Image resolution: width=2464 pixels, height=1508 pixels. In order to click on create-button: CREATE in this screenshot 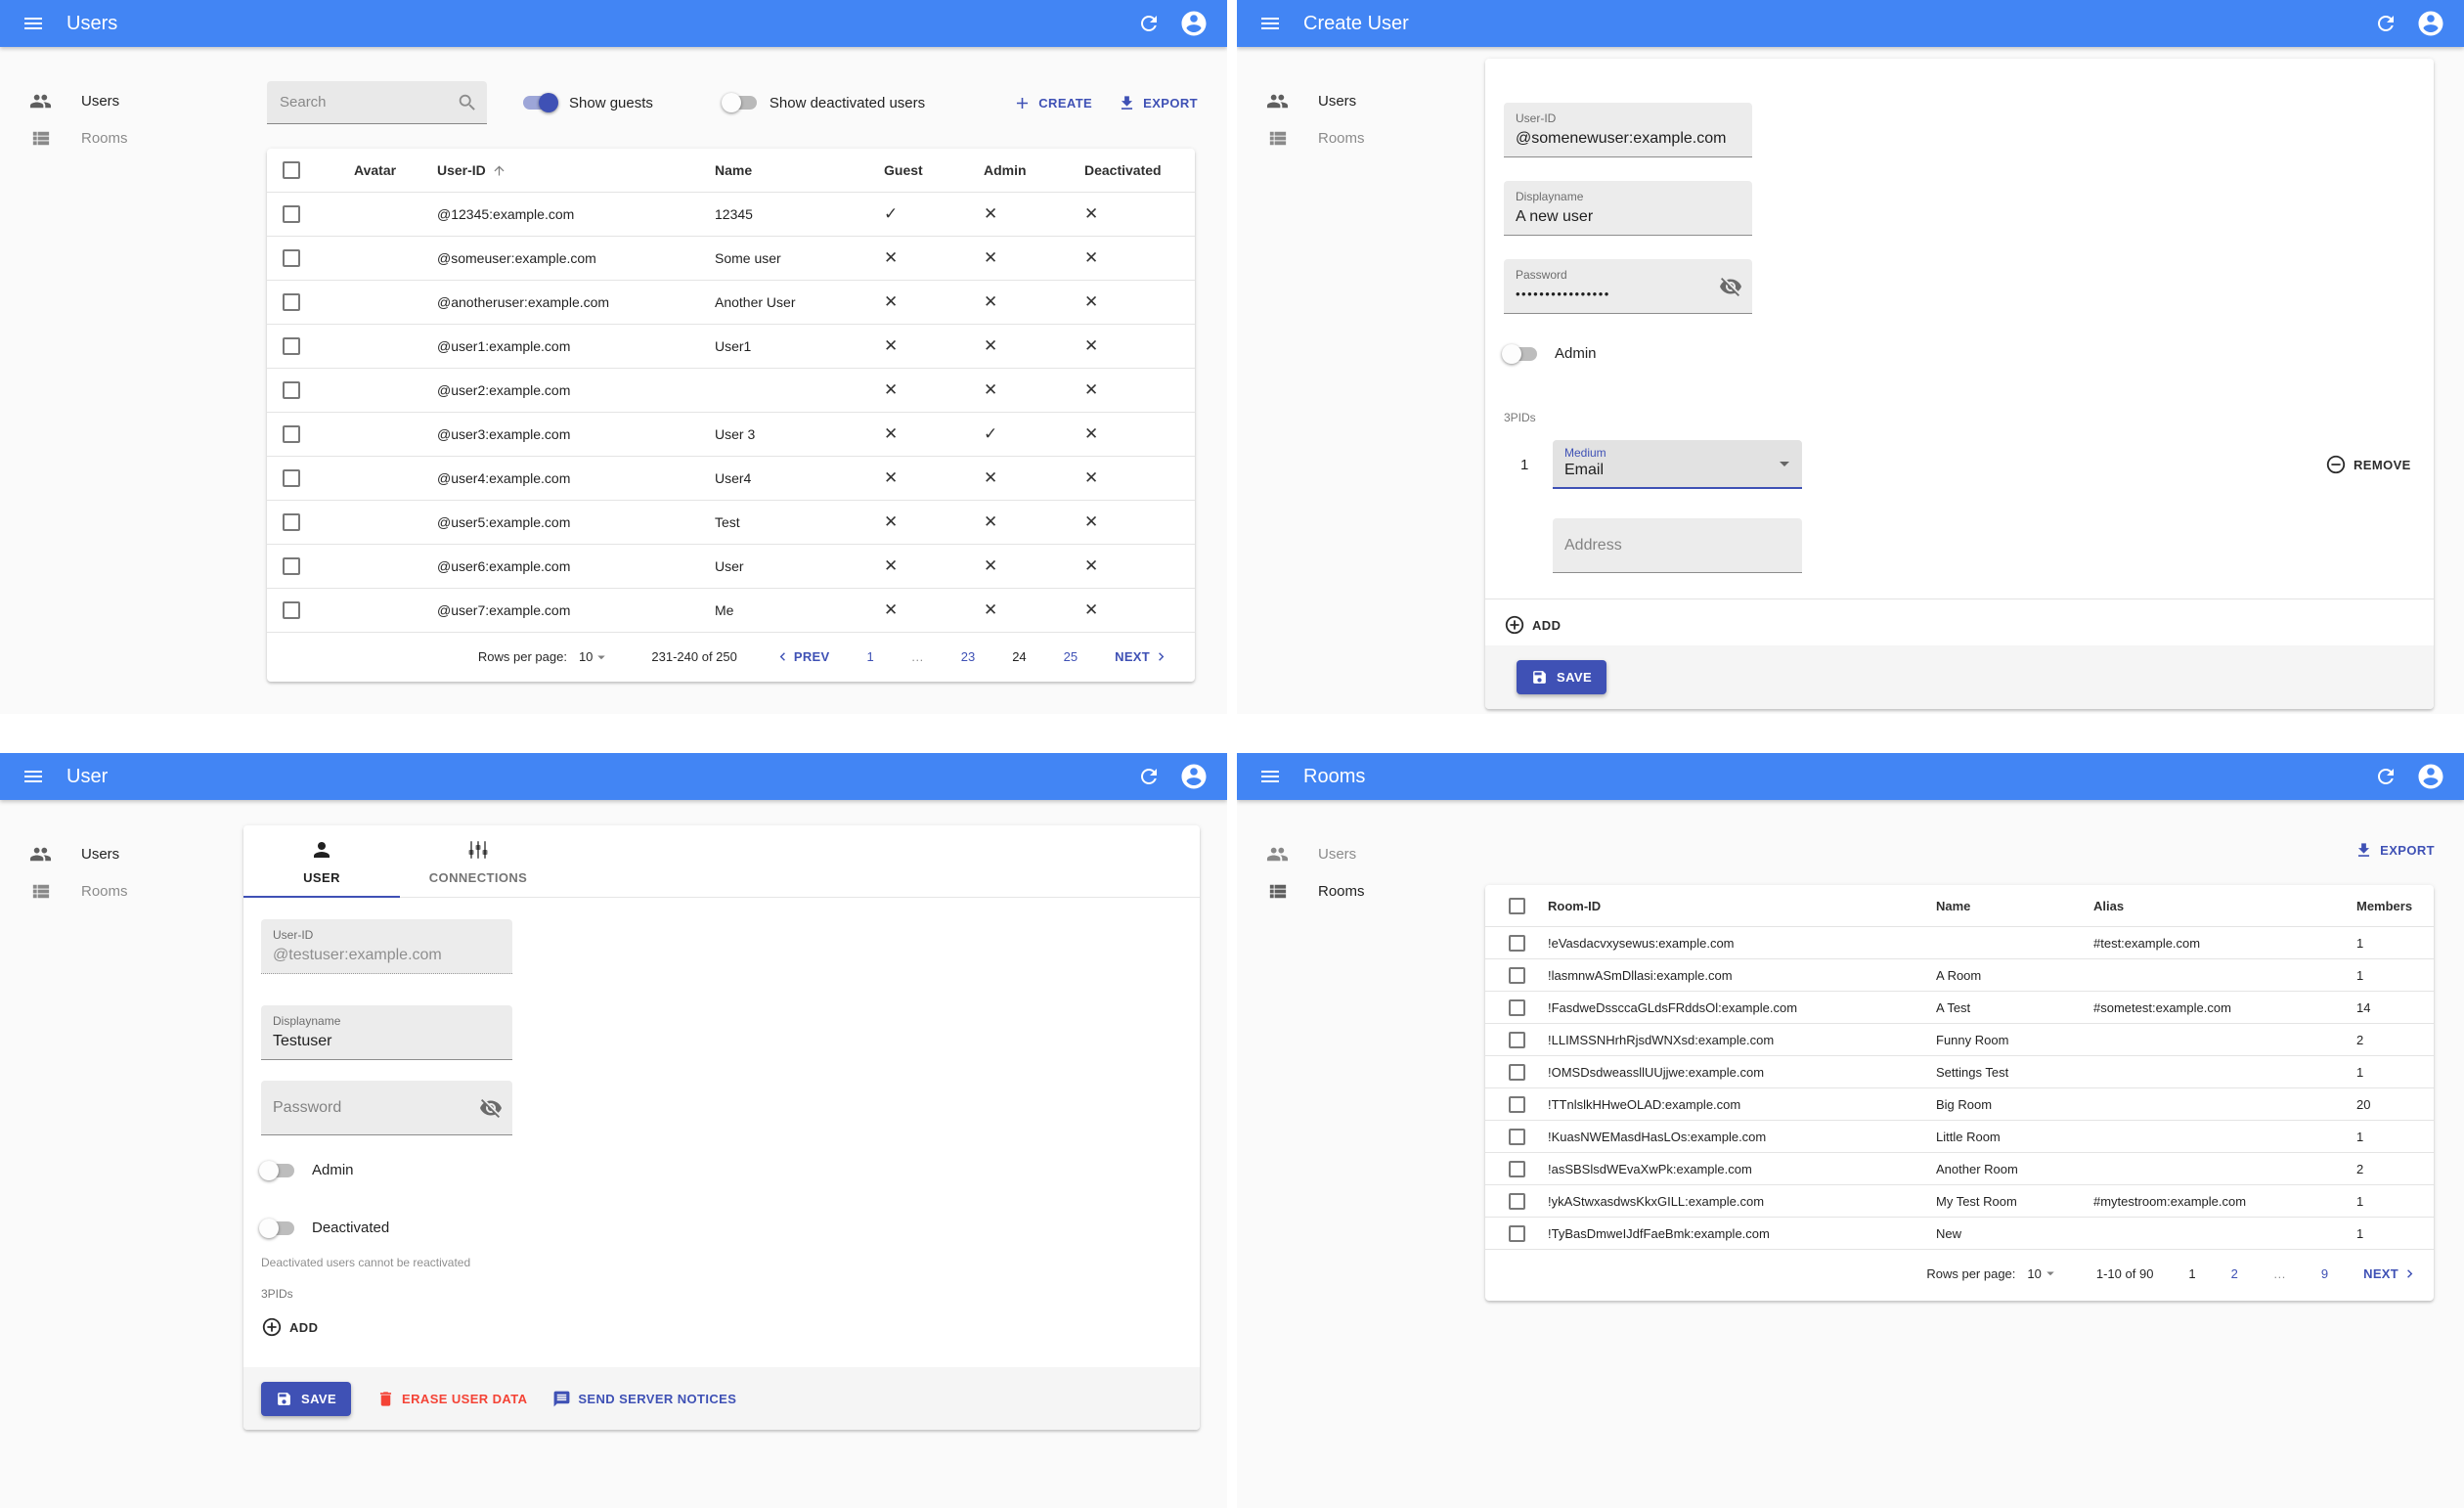, I will do `click(1052, 103)`.